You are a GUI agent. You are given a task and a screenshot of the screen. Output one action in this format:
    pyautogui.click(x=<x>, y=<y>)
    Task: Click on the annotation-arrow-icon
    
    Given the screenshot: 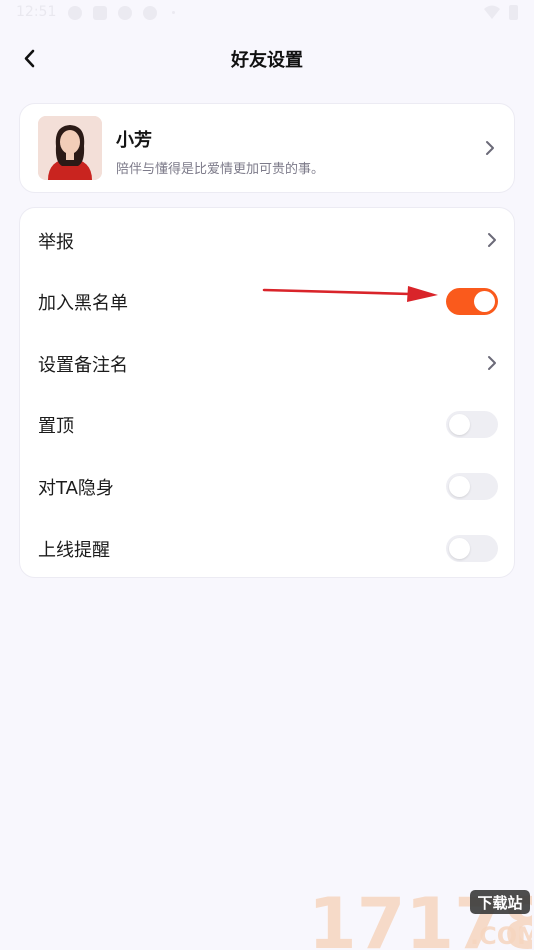 What is the action you would take?
    pyautogui.click(x=350, y=294)
    